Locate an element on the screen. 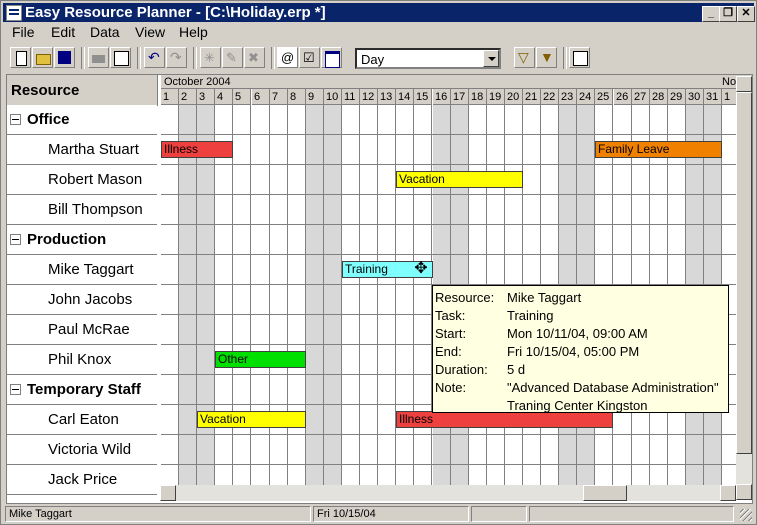  filter-button: ▽ is located at coordinates (524, 57).